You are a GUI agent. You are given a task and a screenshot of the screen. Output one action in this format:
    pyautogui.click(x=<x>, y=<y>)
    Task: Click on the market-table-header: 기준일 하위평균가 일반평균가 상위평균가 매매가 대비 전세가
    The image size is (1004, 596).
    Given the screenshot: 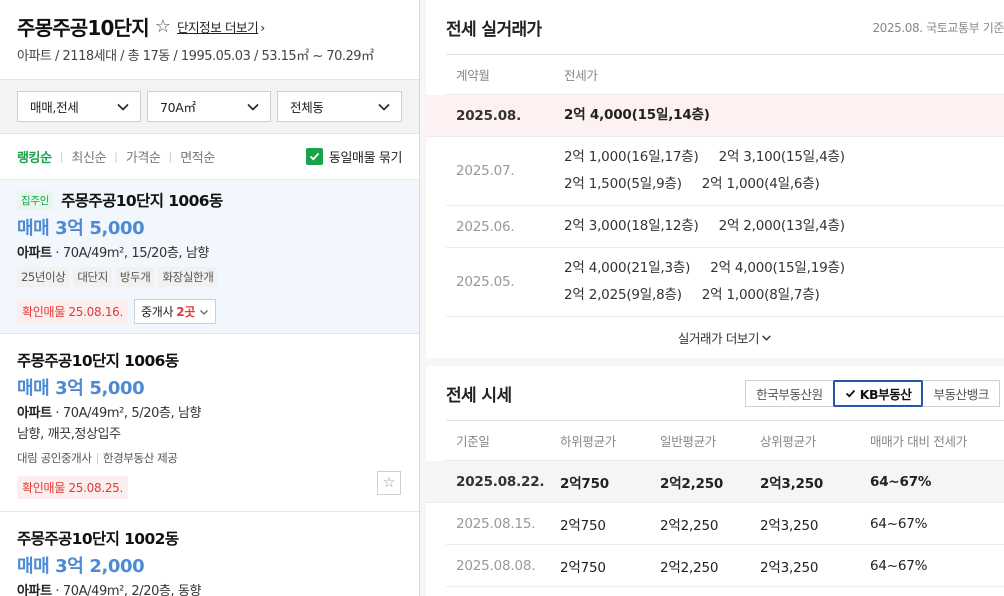 What is the action you would take?
    pyautogui.click(x=725, y=441)
    